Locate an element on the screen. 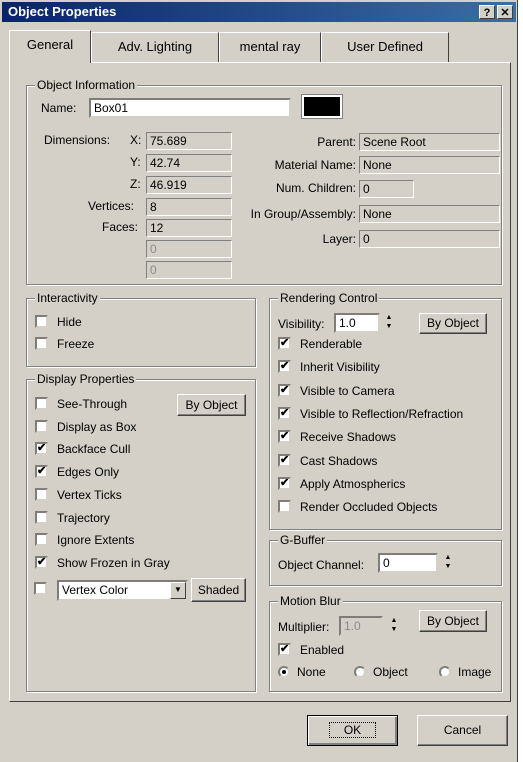  radio-object-label: Object is located at coordinates (390, 672).